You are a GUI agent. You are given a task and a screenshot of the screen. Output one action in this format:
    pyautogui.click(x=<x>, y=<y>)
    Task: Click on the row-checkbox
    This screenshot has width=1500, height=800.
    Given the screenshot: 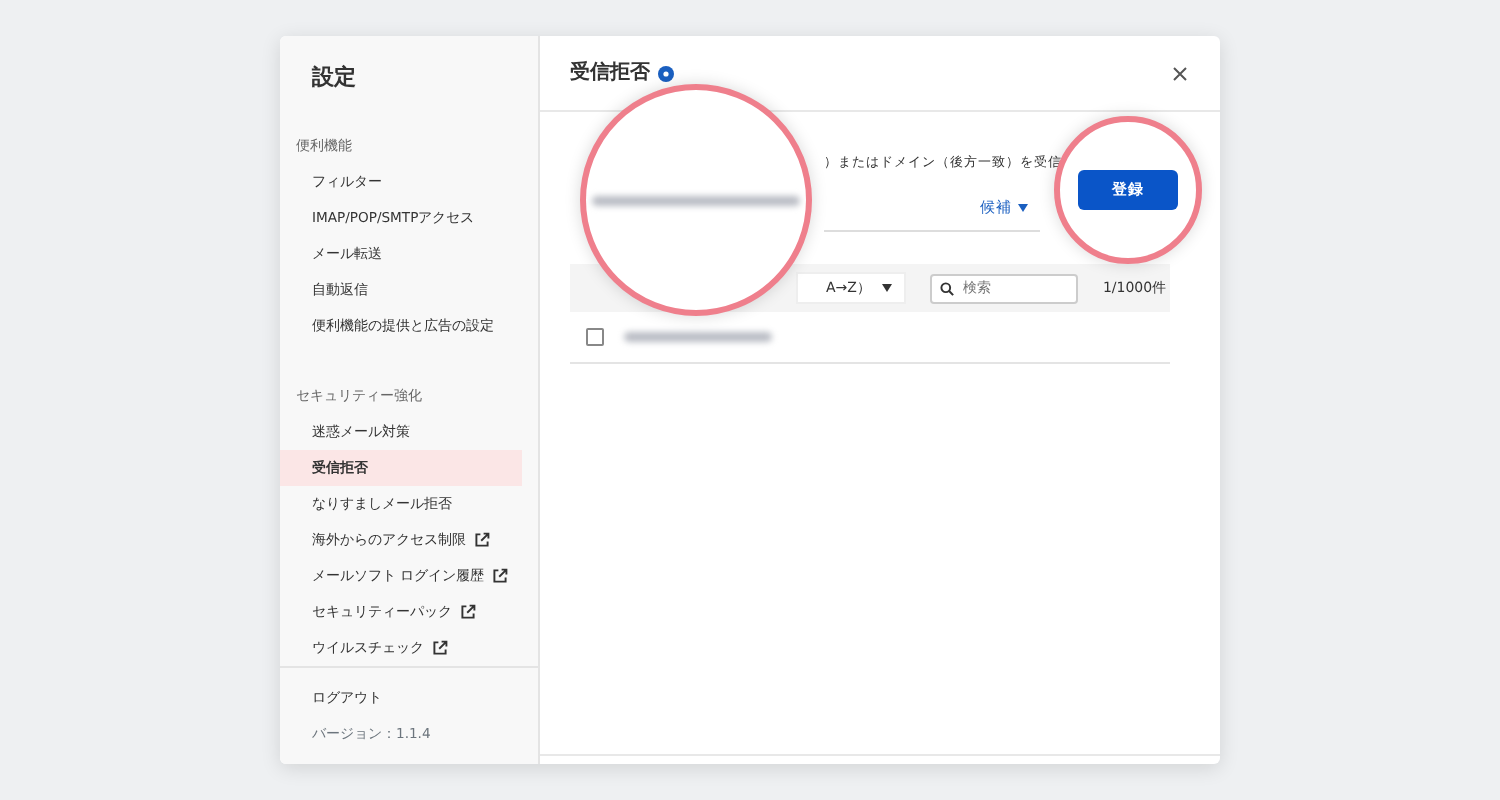 What is the action you would take?
    pyautogui.click(x=595, y=337)
    